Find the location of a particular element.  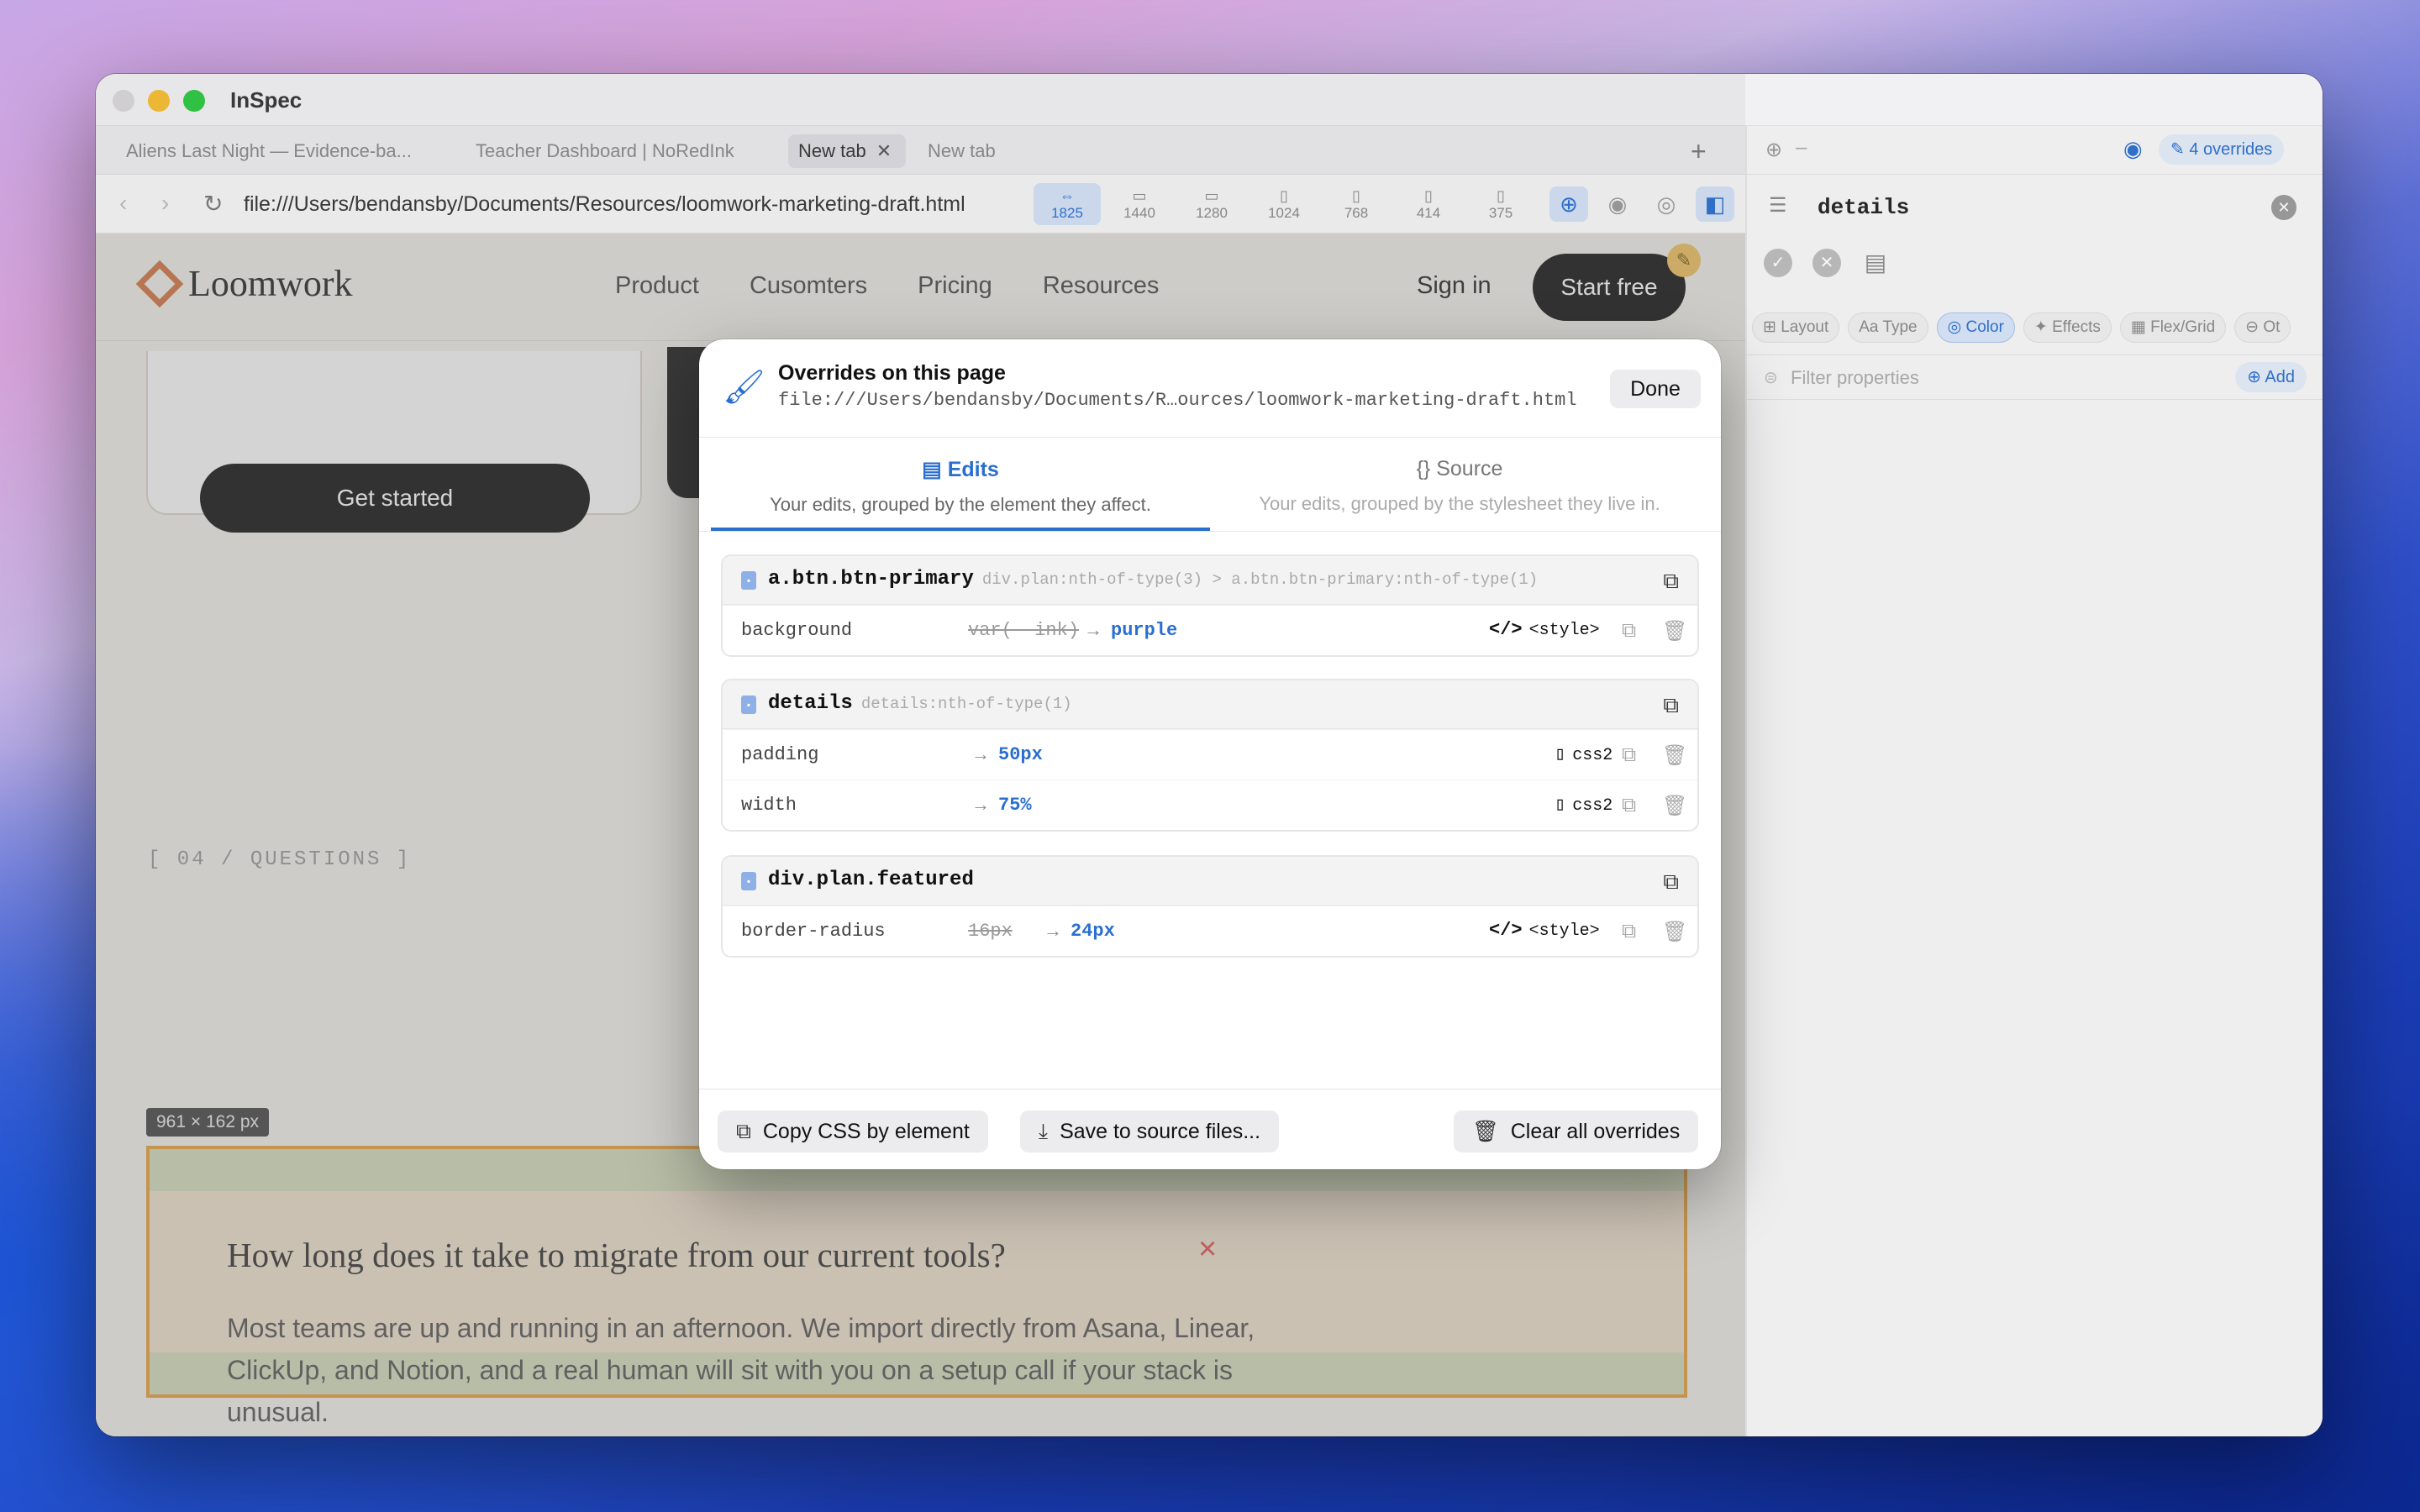

old-value: var(--ink) is located at coordinates (1024, 630).